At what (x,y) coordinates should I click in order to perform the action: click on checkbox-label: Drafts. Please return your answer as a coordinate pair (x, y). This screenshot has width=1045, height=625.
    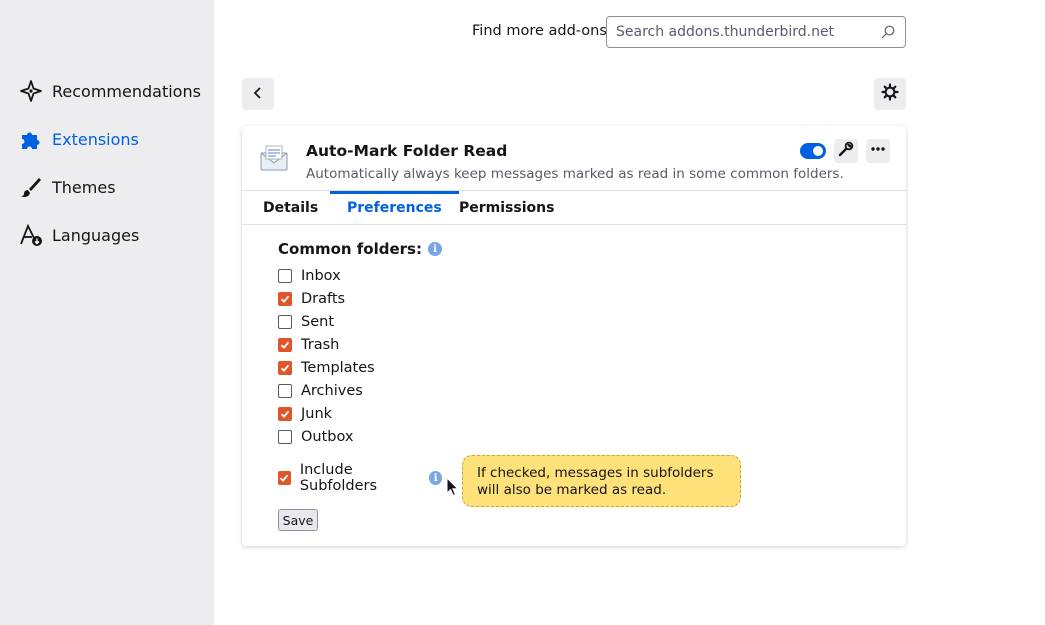
    Looking at the image, I should click on (323, 299).